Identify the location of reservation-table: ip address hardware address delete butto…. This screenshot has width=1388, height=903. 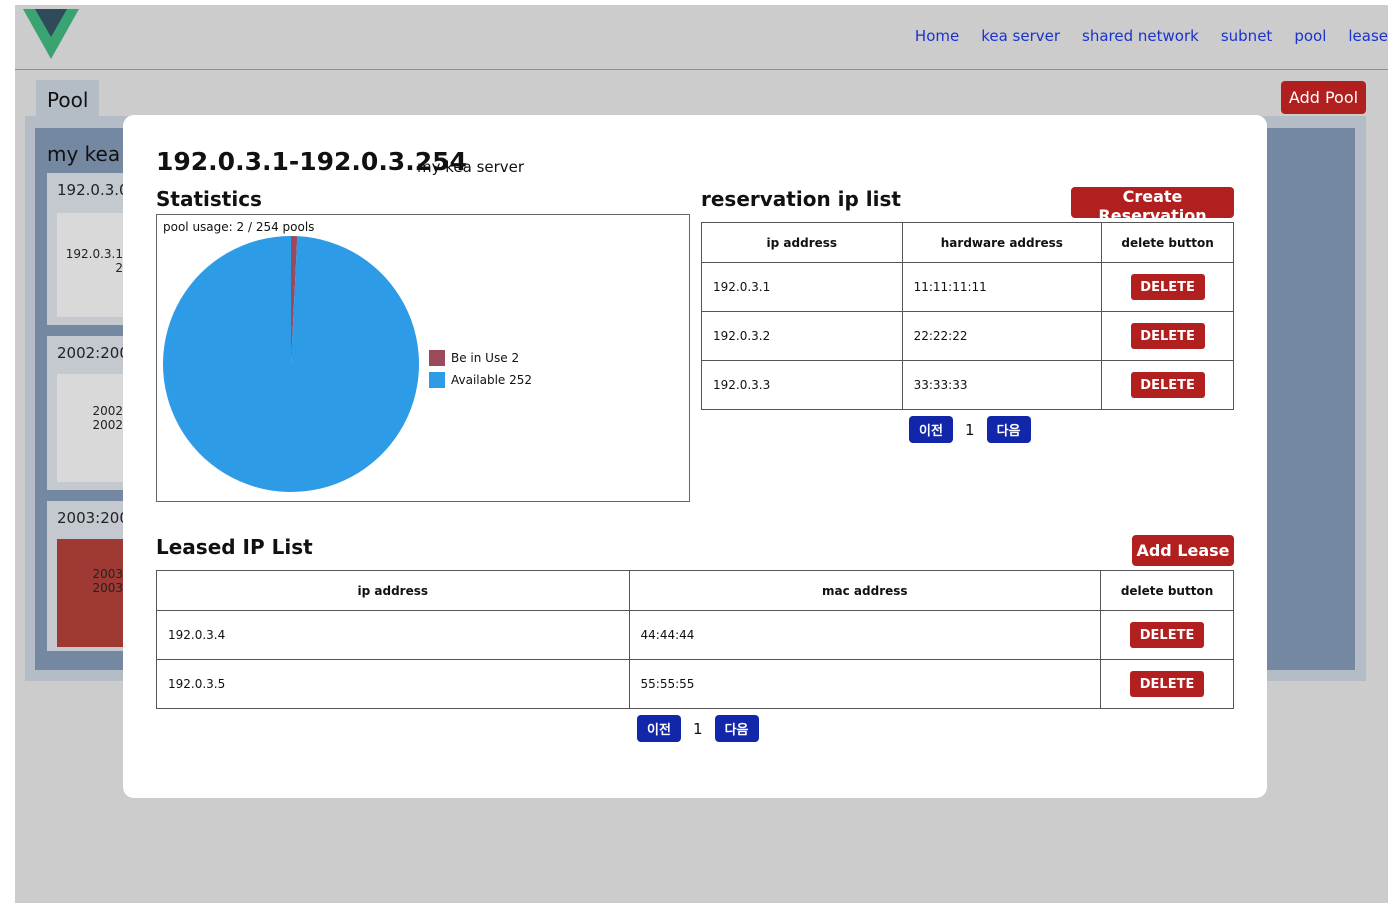
(967, 316).